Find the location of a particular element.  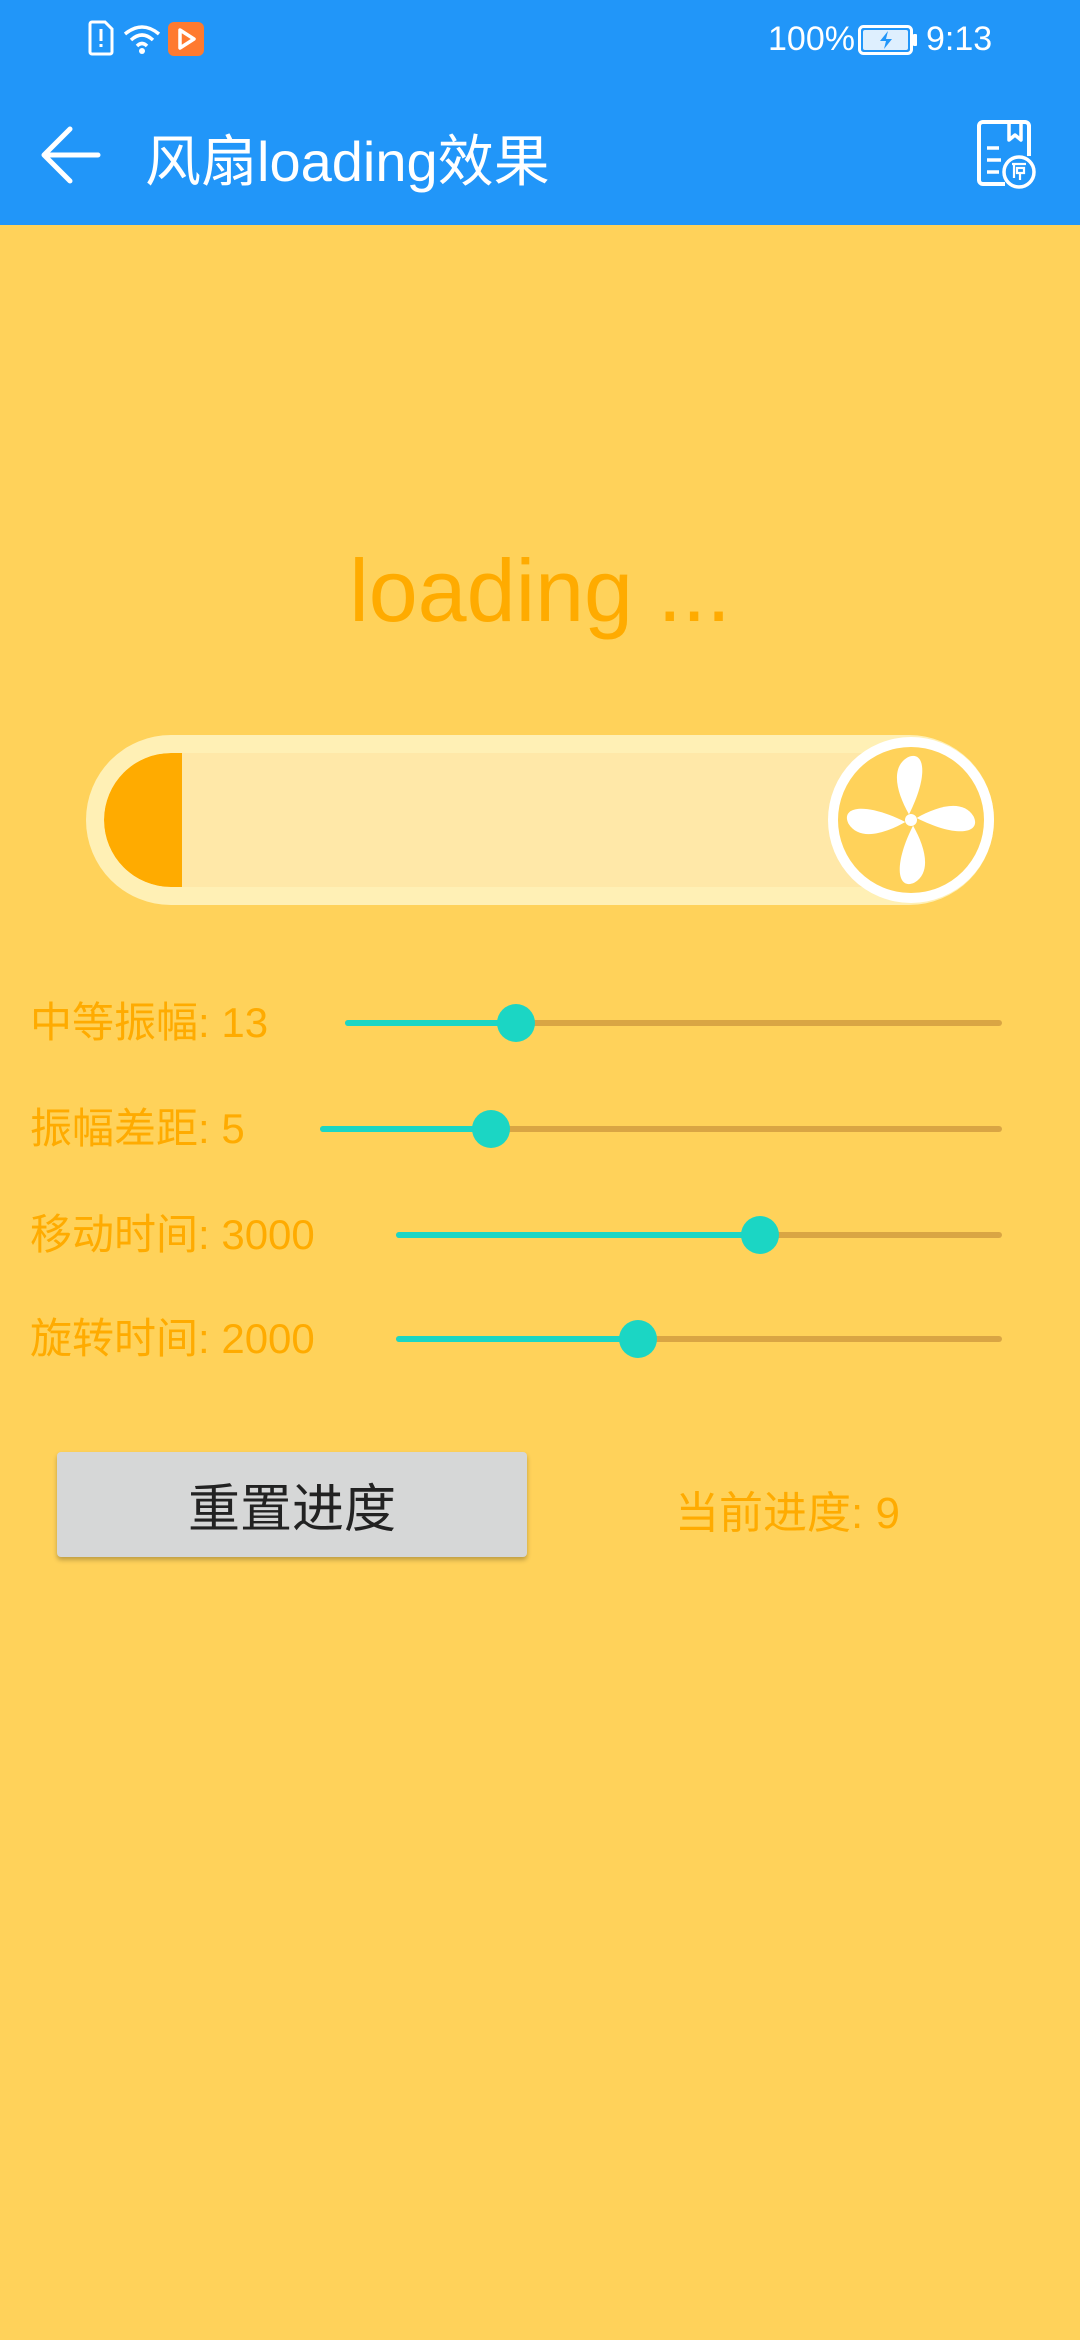

top-bar: 100% 9:13 风扇loading效果 is located at coordinates (540, 112).